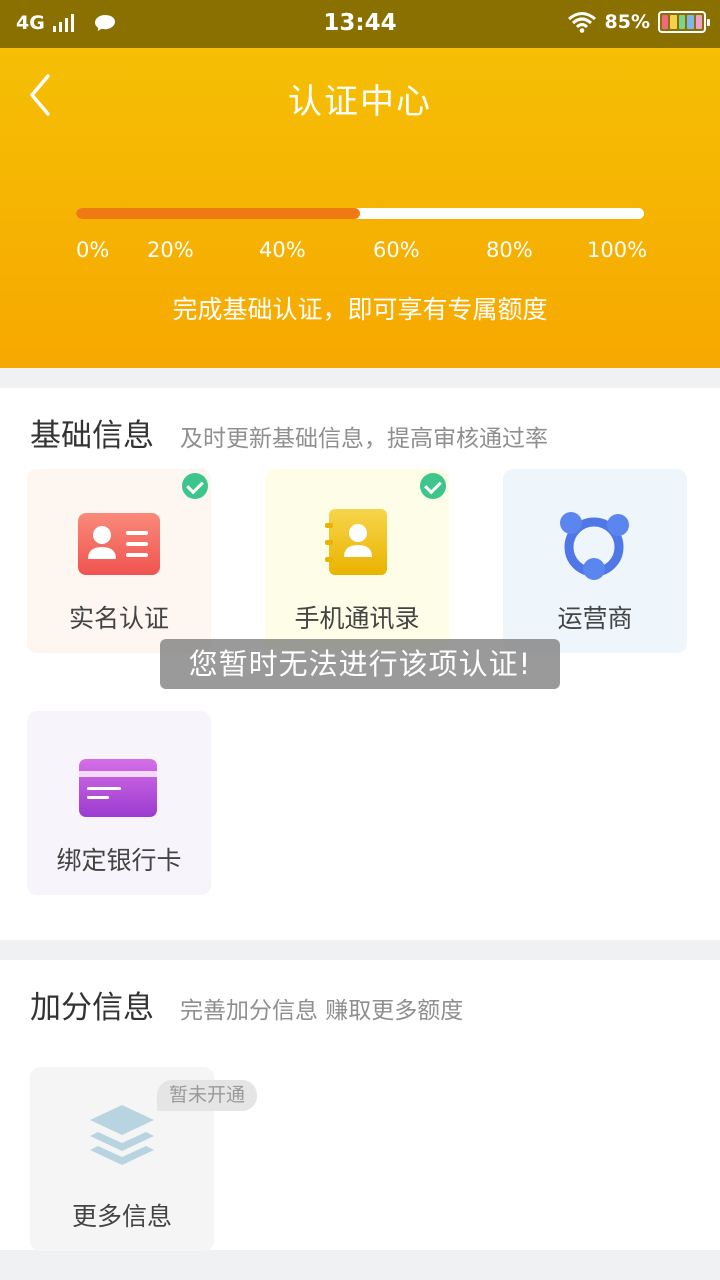  What do you see at coordinates (364, 439) in the screenshot?
I see `section-subtitle: 及时更新基础信息，提高审核通过率` at bounding box center [364, 439].